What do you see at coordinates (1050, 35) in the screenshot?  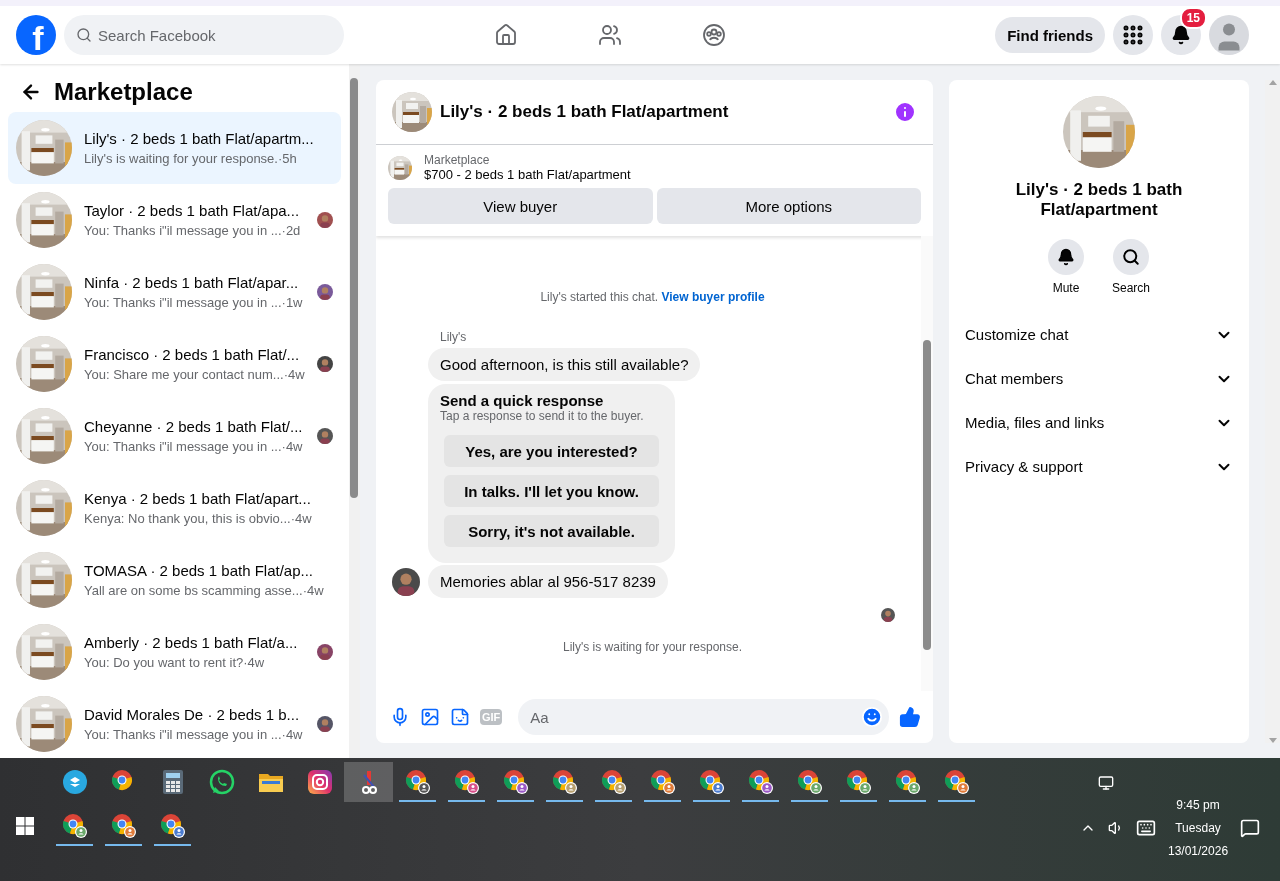 I see `find-friends-button: Find friends` at bounding box center [1050, 35].